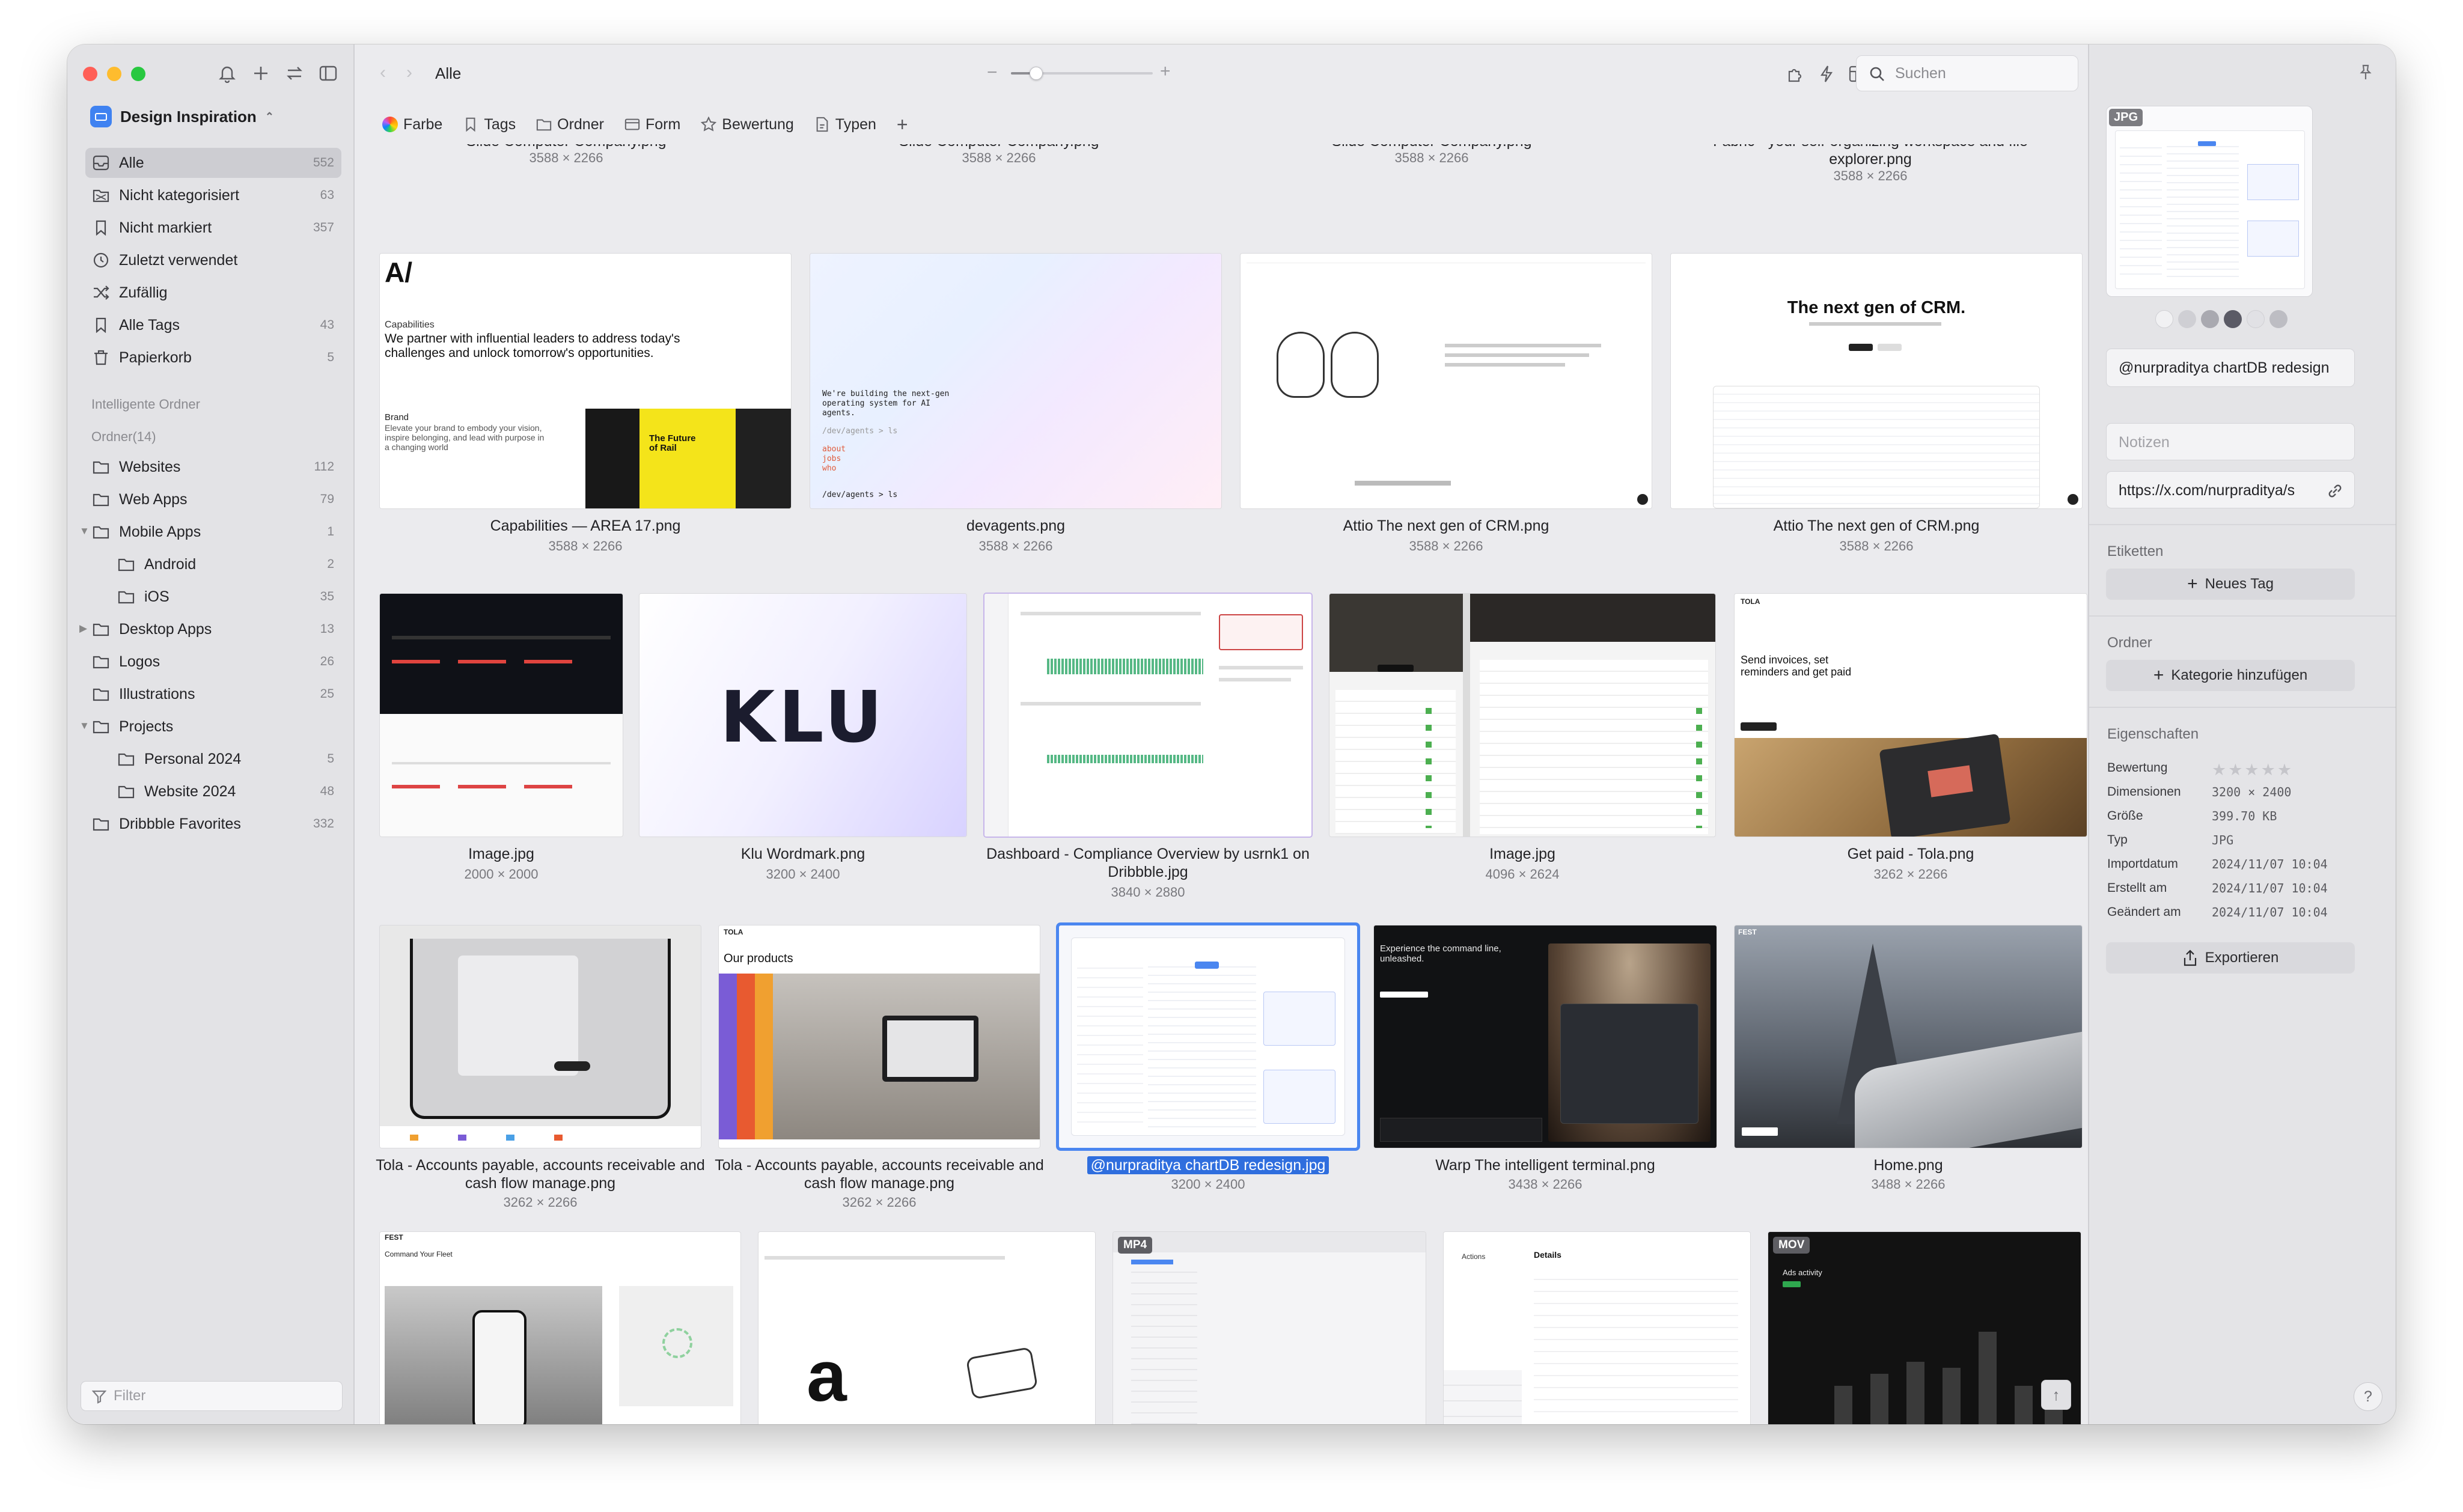 This screenshot has height=1512, width=2463. I want to click on sidebar-folder-desktop-apps: ▶ Desktop Apps 13, so click(210, 629).